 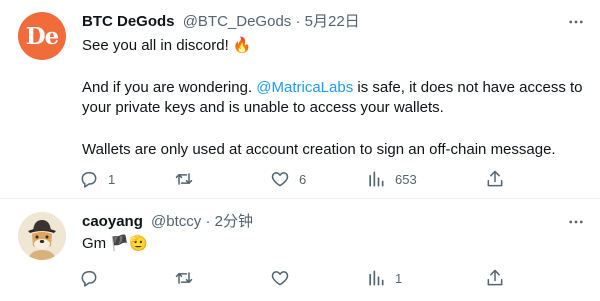 What do you see at coordinates (237, 21) in the screenshot?
I see `user-handle: @BTC_DeGods` at bounding box center [237, 21].